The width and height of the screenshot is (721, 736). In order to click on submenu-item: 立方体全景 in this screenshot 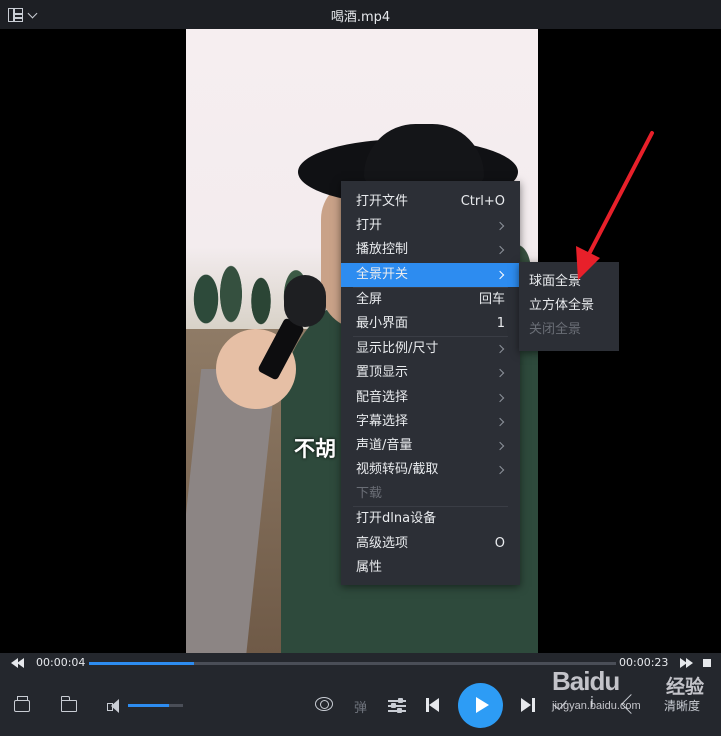, I will do `click(569, 306)`.